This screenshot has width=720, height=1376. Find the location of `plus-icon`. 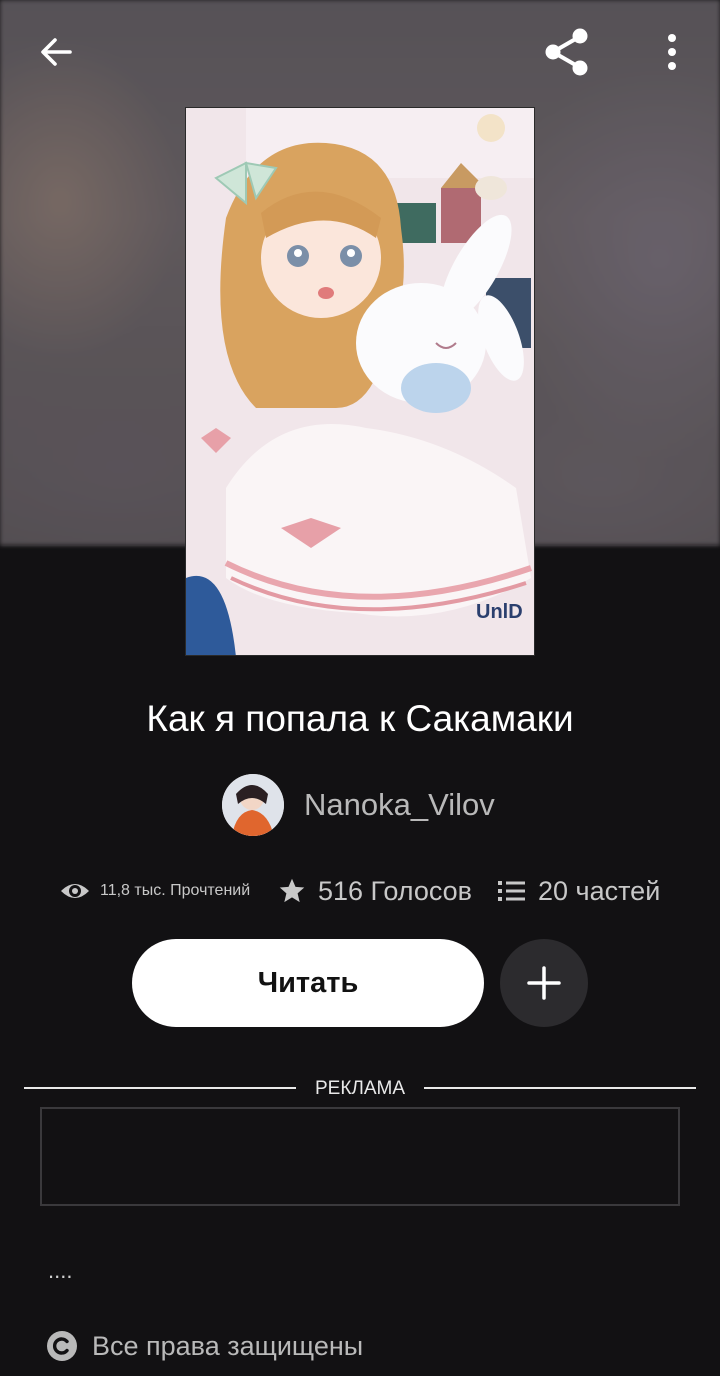

plus-icon is located at coordinates (544, 983).